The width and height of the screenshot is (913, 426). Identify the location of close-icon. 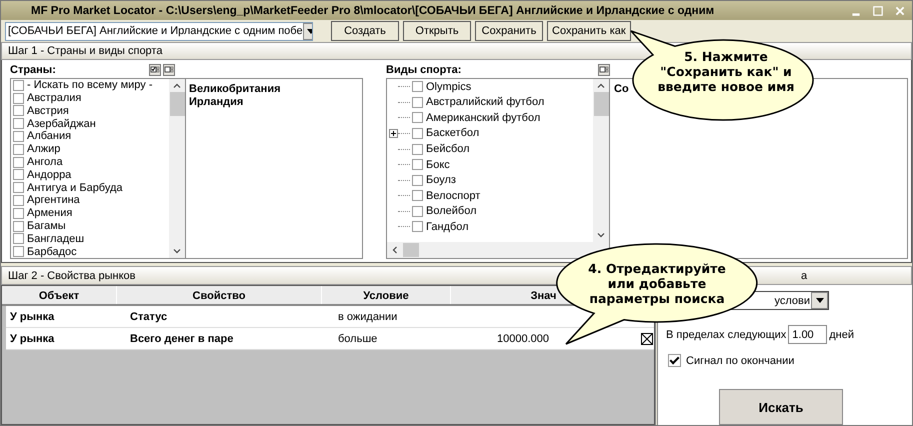
(900, 10).